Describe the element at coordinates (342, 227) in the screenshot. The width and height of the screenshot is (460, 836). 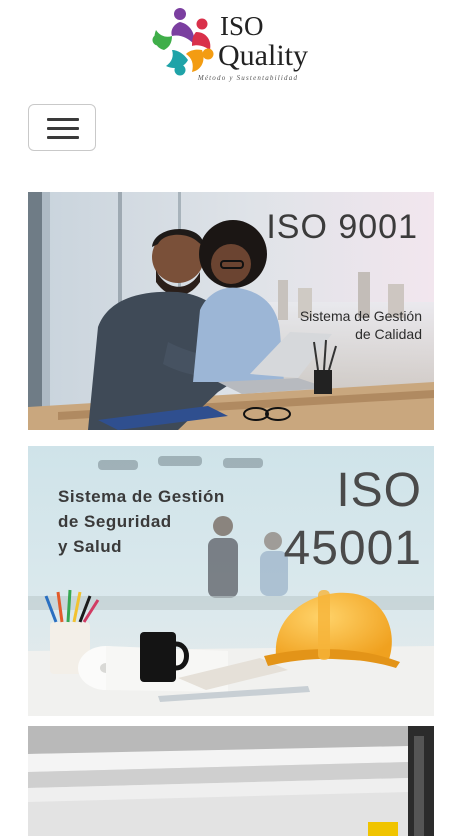
I see `banner-title: ISO 9001` at that location.